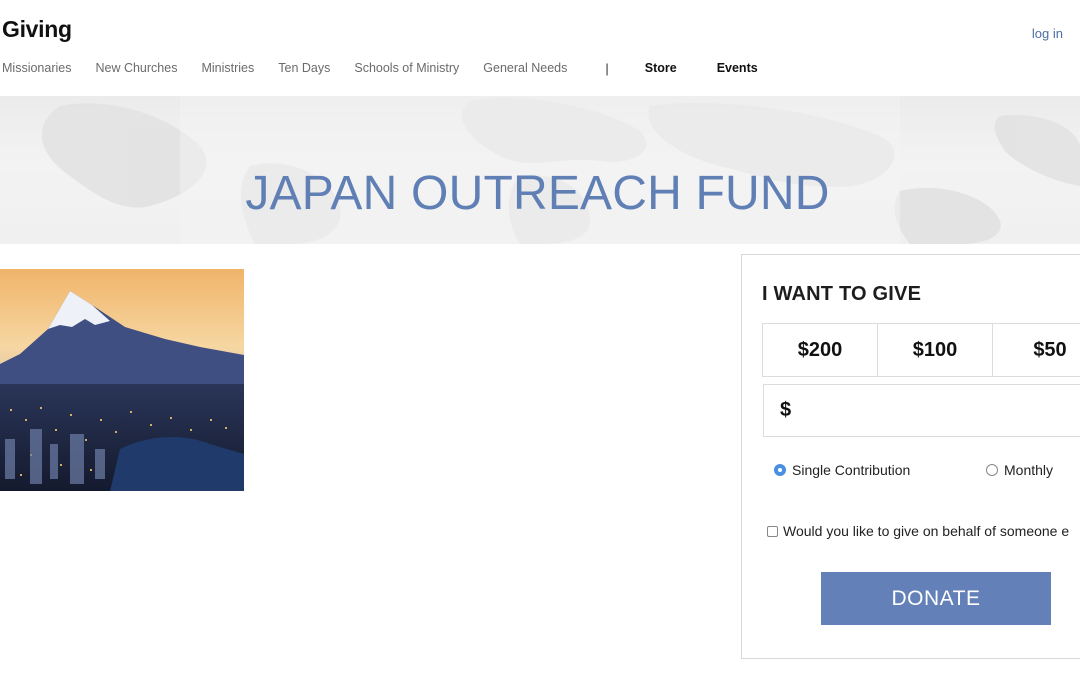 The height and width of the screenshot is (675, 1080). I want to click on radio-label-single: Single Contribution, so click(851, 470).